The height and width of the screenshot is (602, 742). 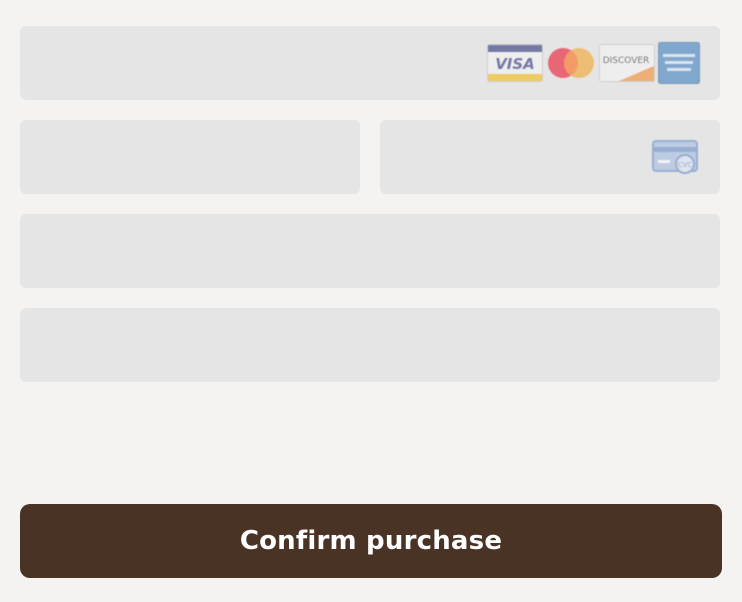 What do you see at coordinates (685, 165) in the screenshot?
I see `cvc-icon-label: CVC` at bounding box center [685, 165].